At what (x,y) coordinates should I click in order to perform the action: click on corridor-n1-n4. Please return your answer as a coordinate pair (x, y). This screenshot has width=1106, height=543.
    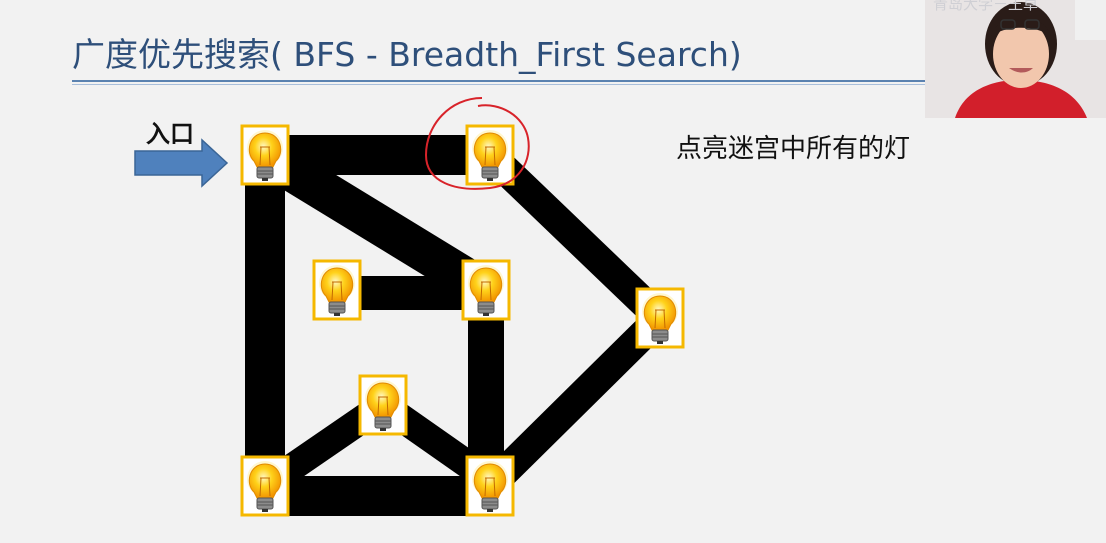
    Looking at the image, I should click on (375, 222).